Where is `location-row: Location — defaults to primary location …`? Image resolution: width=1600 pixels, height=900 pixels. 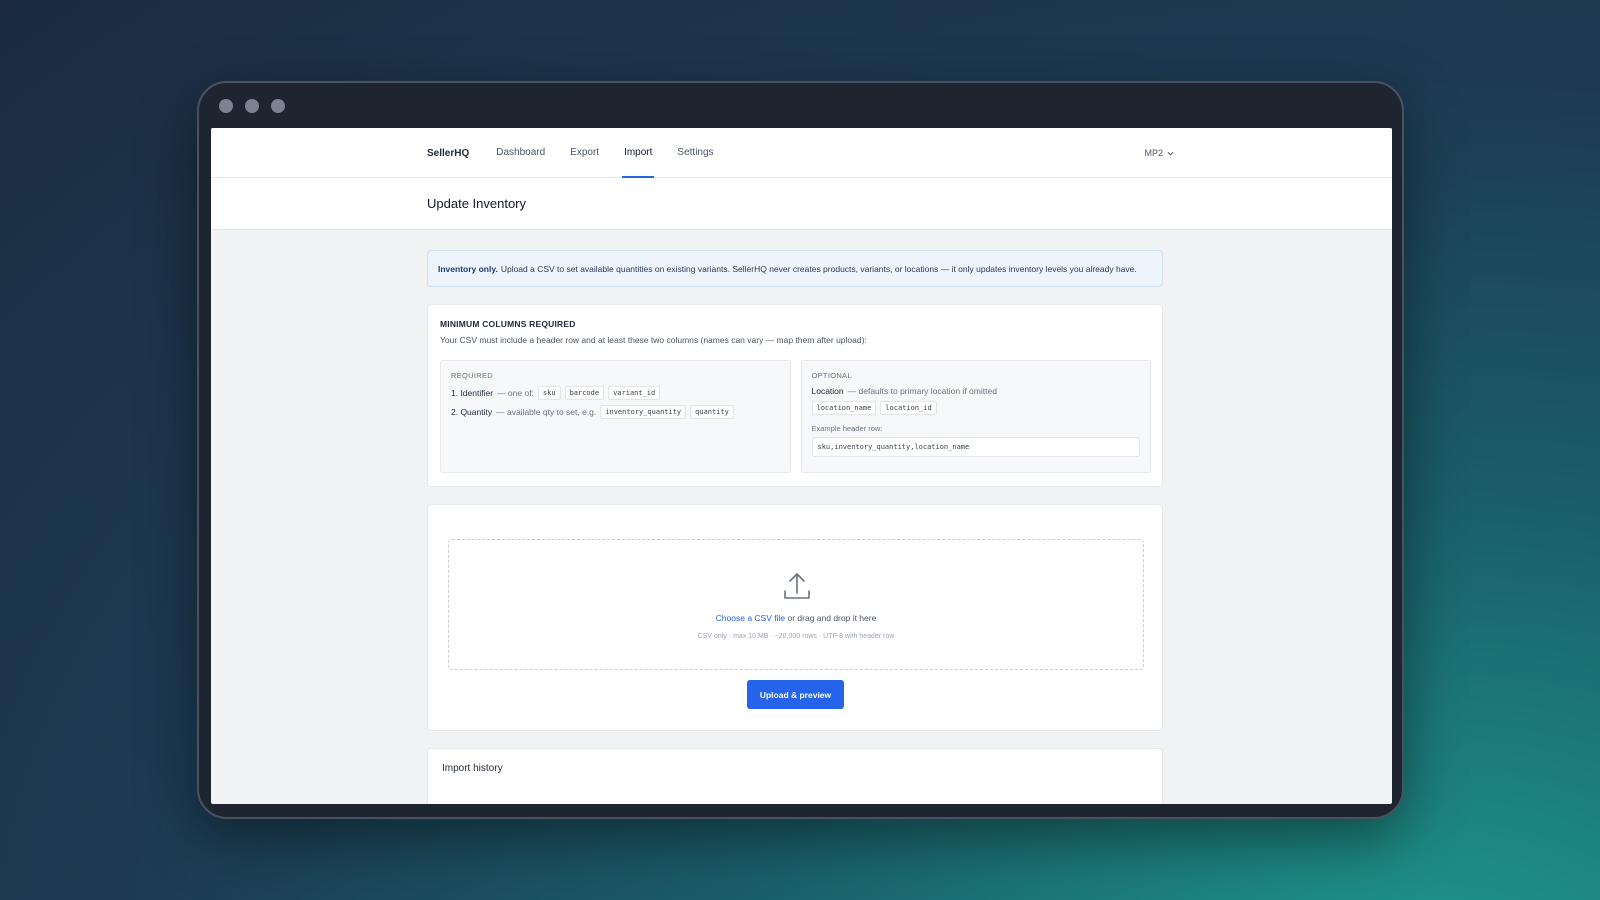
location-row: Location — defaults to primary location … is located at coordinates (976, 391).